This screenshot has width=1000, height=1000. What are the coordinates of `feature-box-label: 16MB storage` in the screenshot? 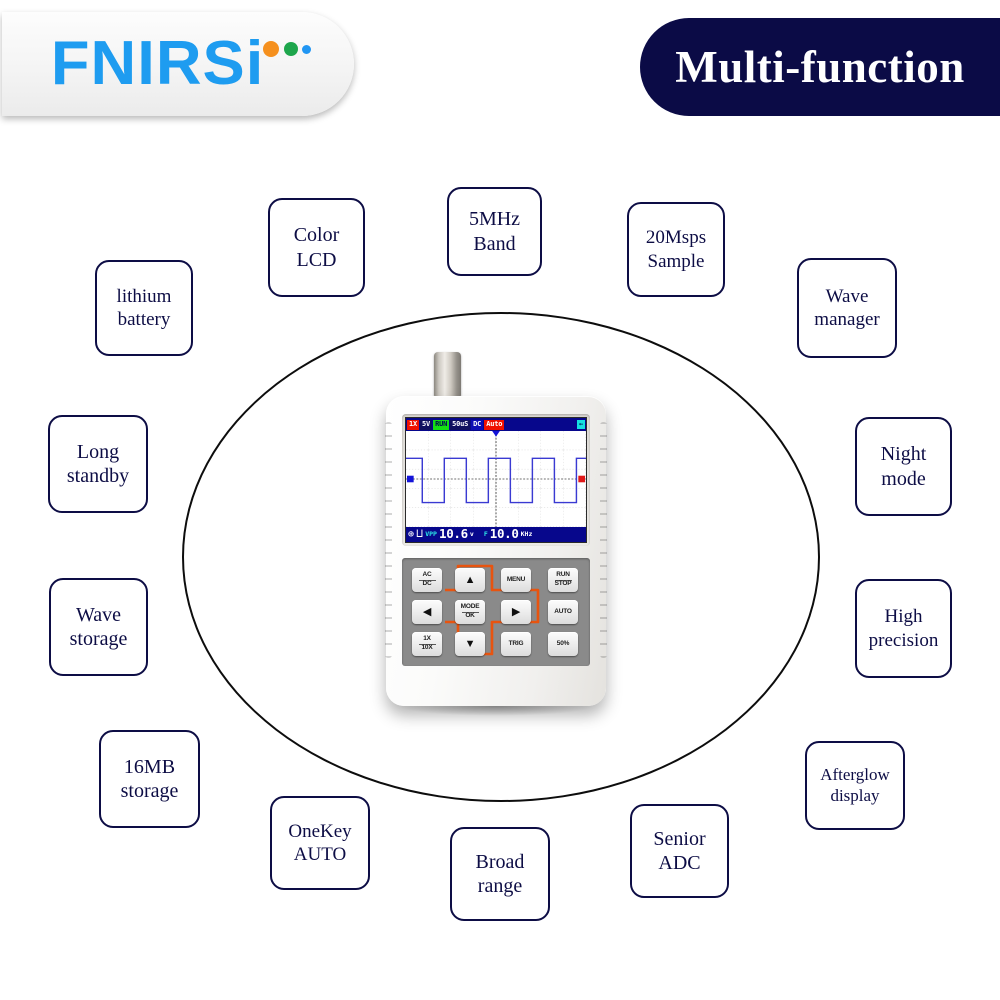 It's located at (150, 779).